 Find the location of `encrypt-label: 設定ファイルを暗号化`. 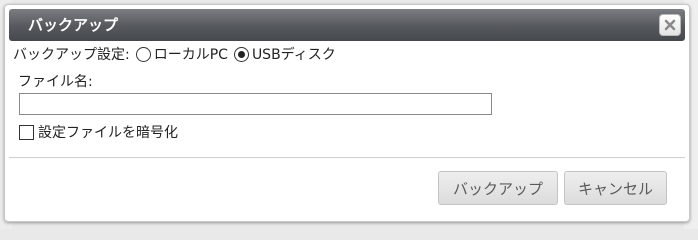

encrypt-label: 設定ファイルを暗号化 is located at coordinates (108, 133).